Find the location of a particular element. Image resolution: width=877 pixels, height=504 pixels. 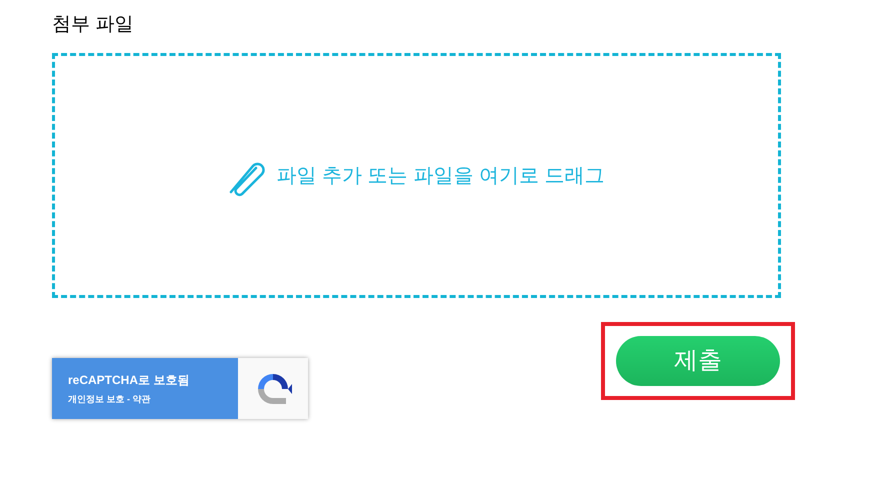

field-label: 첨부 파일 is located at coordinates (93, 25).